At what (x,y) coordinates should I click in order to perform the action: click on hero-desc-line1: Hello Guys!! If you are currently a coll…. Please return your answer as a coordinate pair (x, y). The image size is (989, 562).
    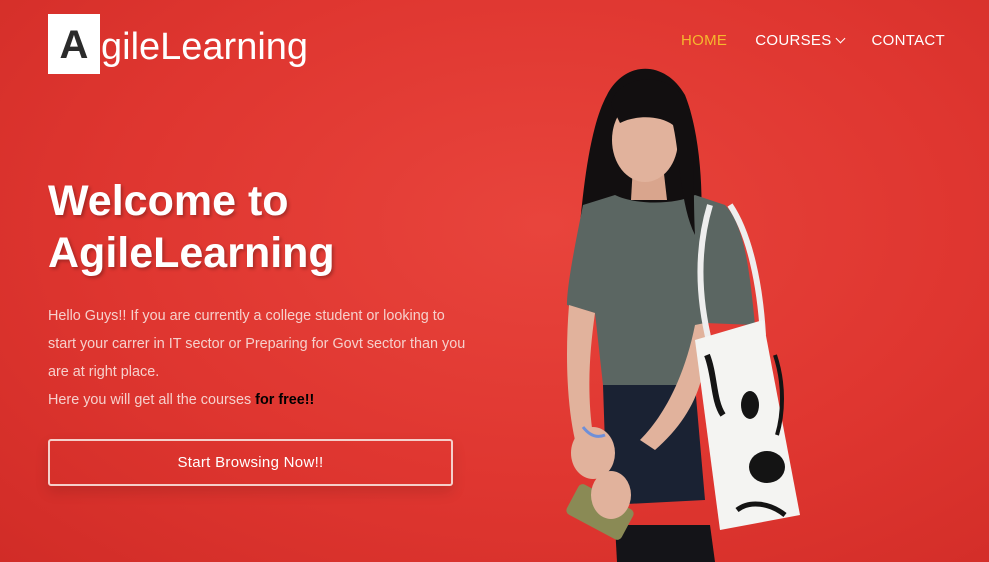
    Looking at the image, I should click on (257, 344).